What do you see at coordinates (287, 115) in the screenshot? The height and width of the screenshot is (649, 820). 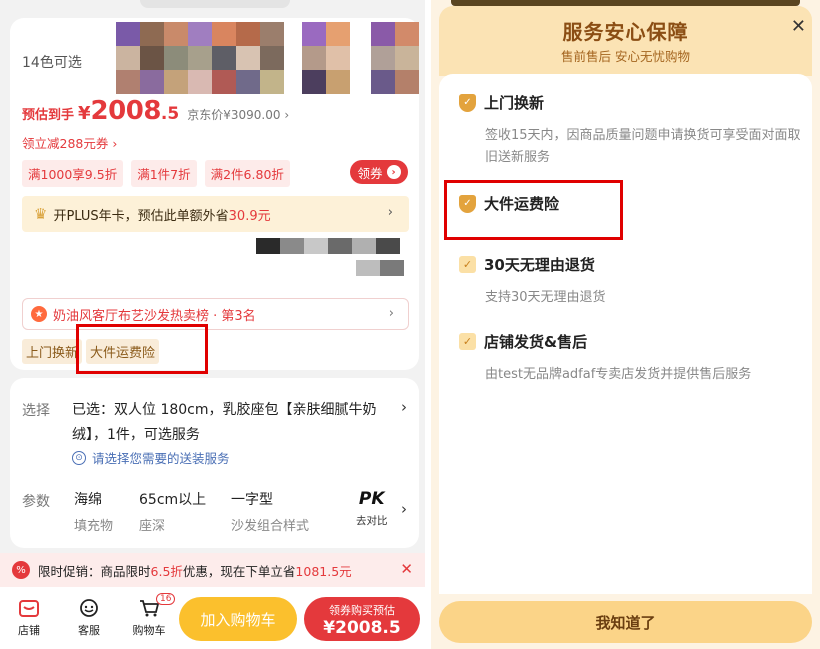 I see `jd-price-arrow: ›` at bounding box center [287, 115].